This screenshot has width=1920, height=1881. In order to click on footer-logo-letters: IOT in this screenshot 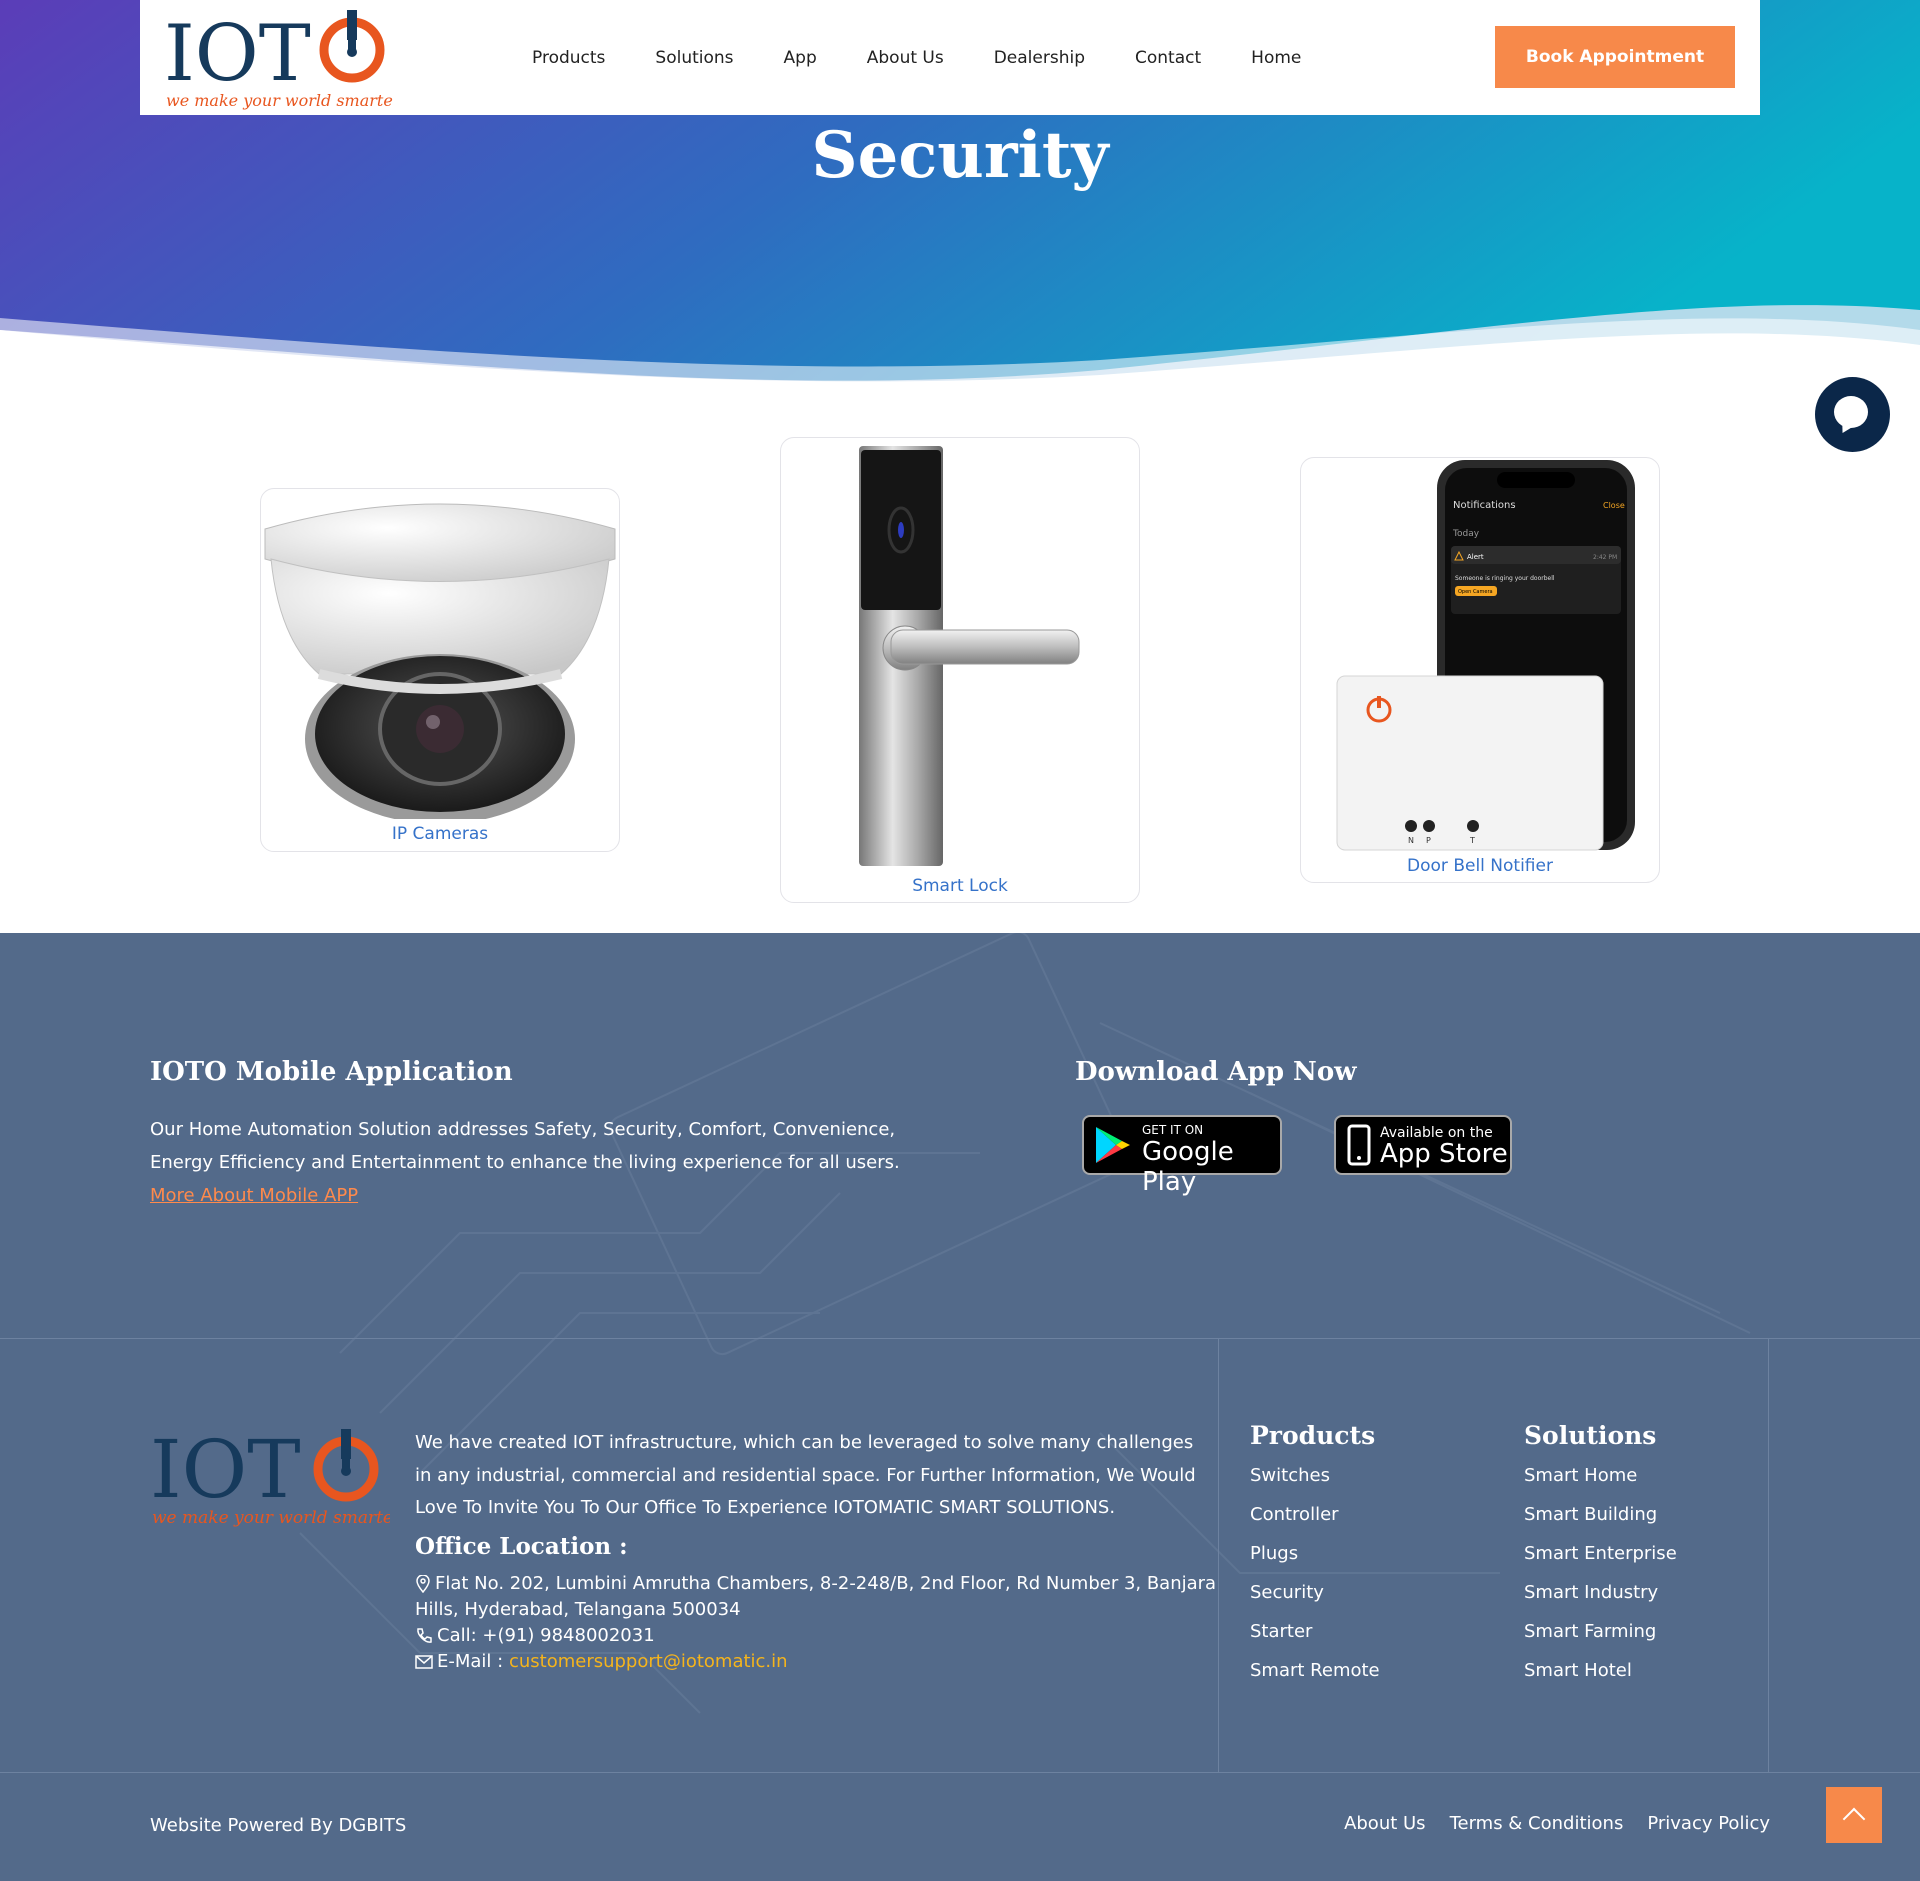, I will do `click(225, 1469)`.